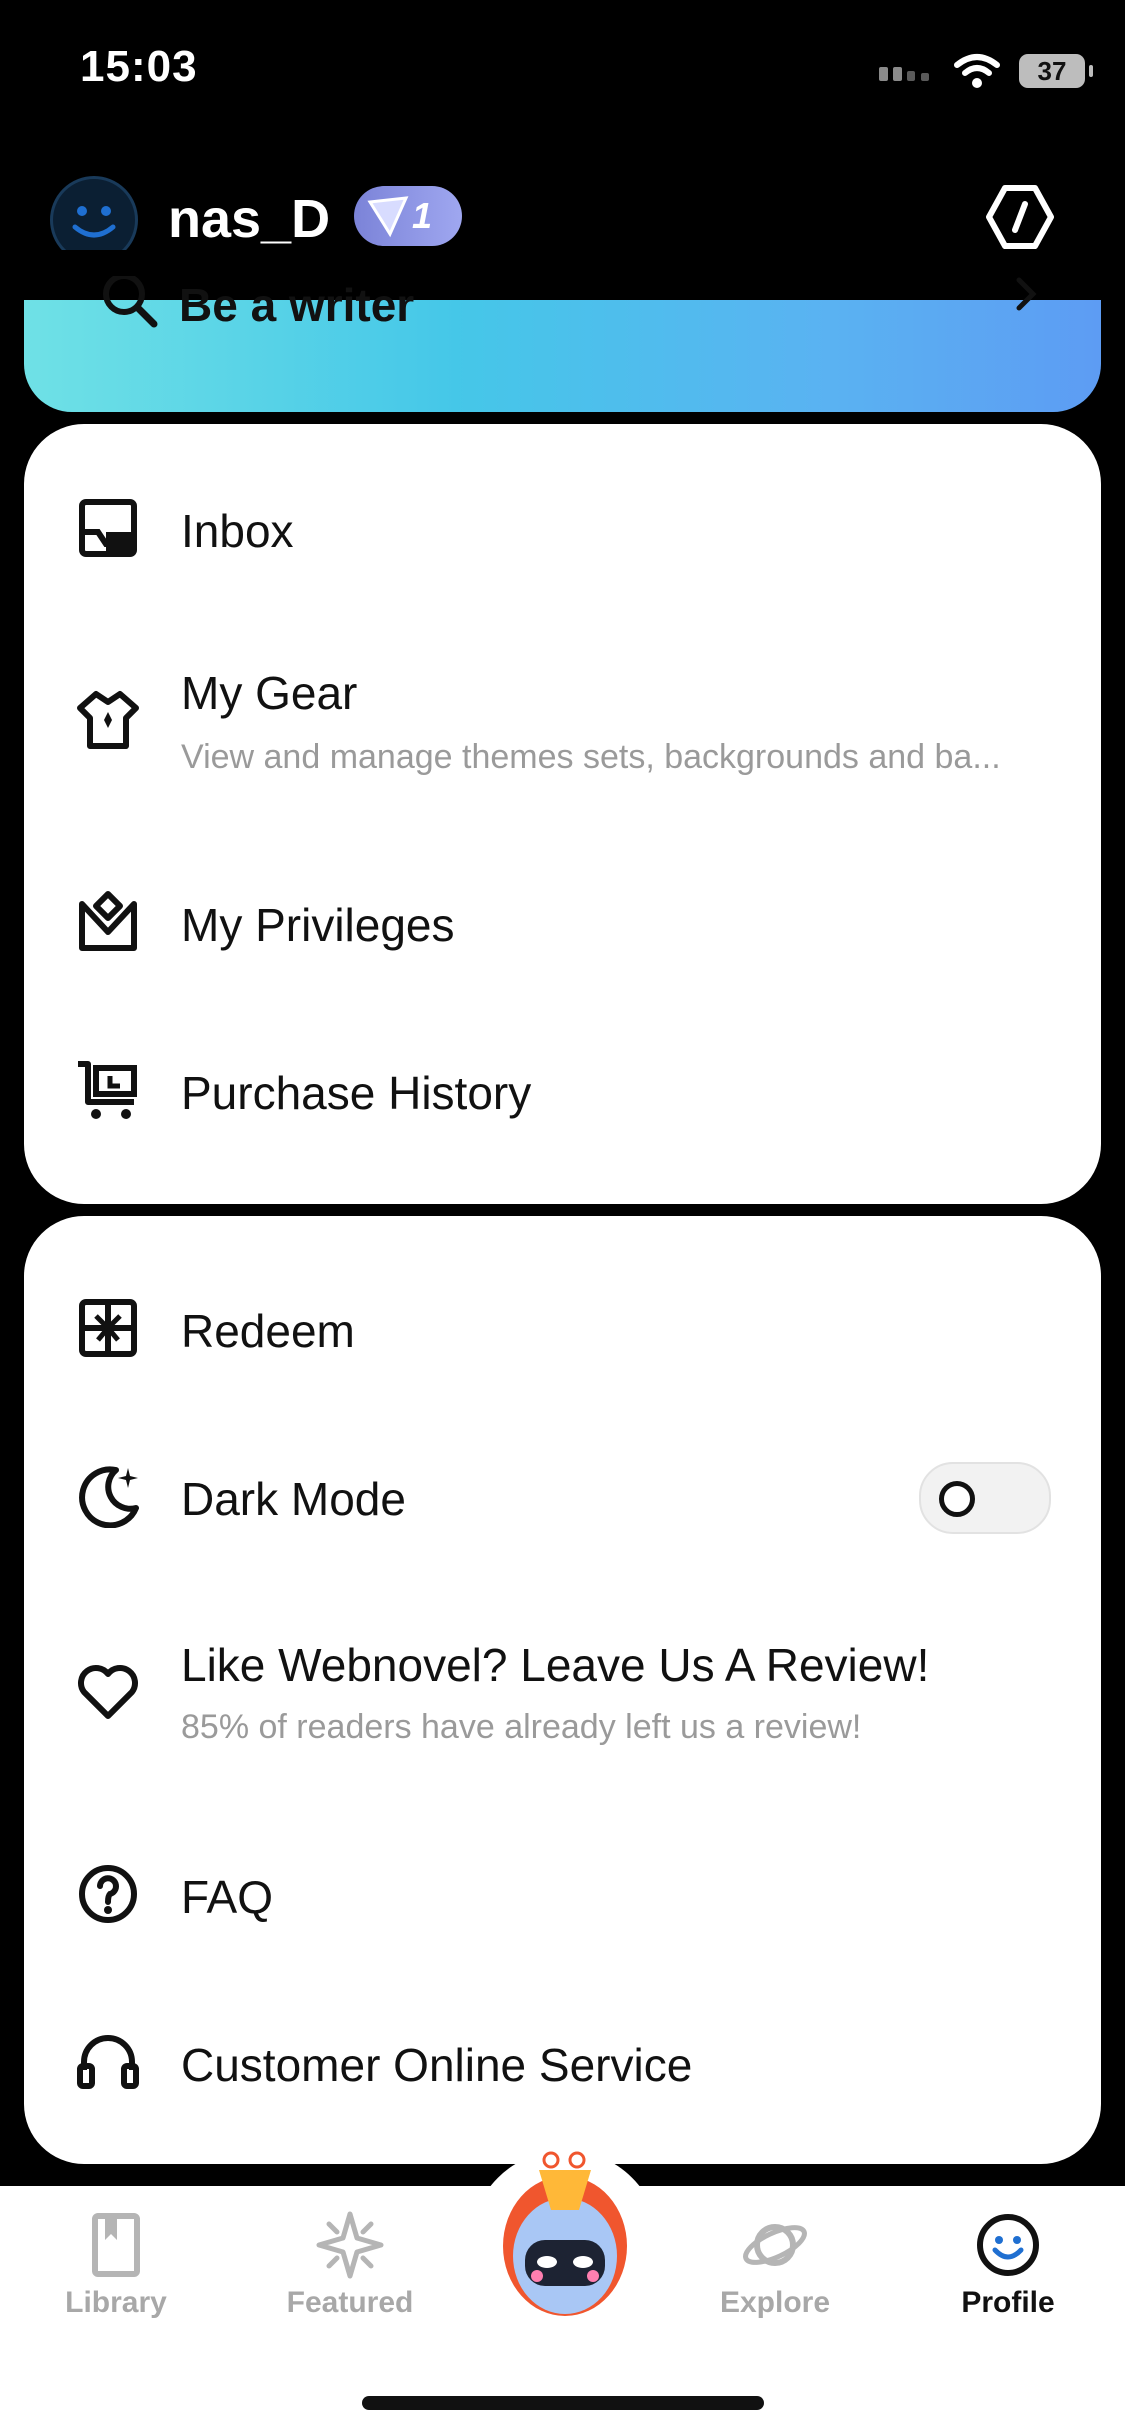 Image resolution: width=1125 pixels, height=2436 pixels. I want to click on menu-item-my-privileges: My Privileges, so click(562, 940).